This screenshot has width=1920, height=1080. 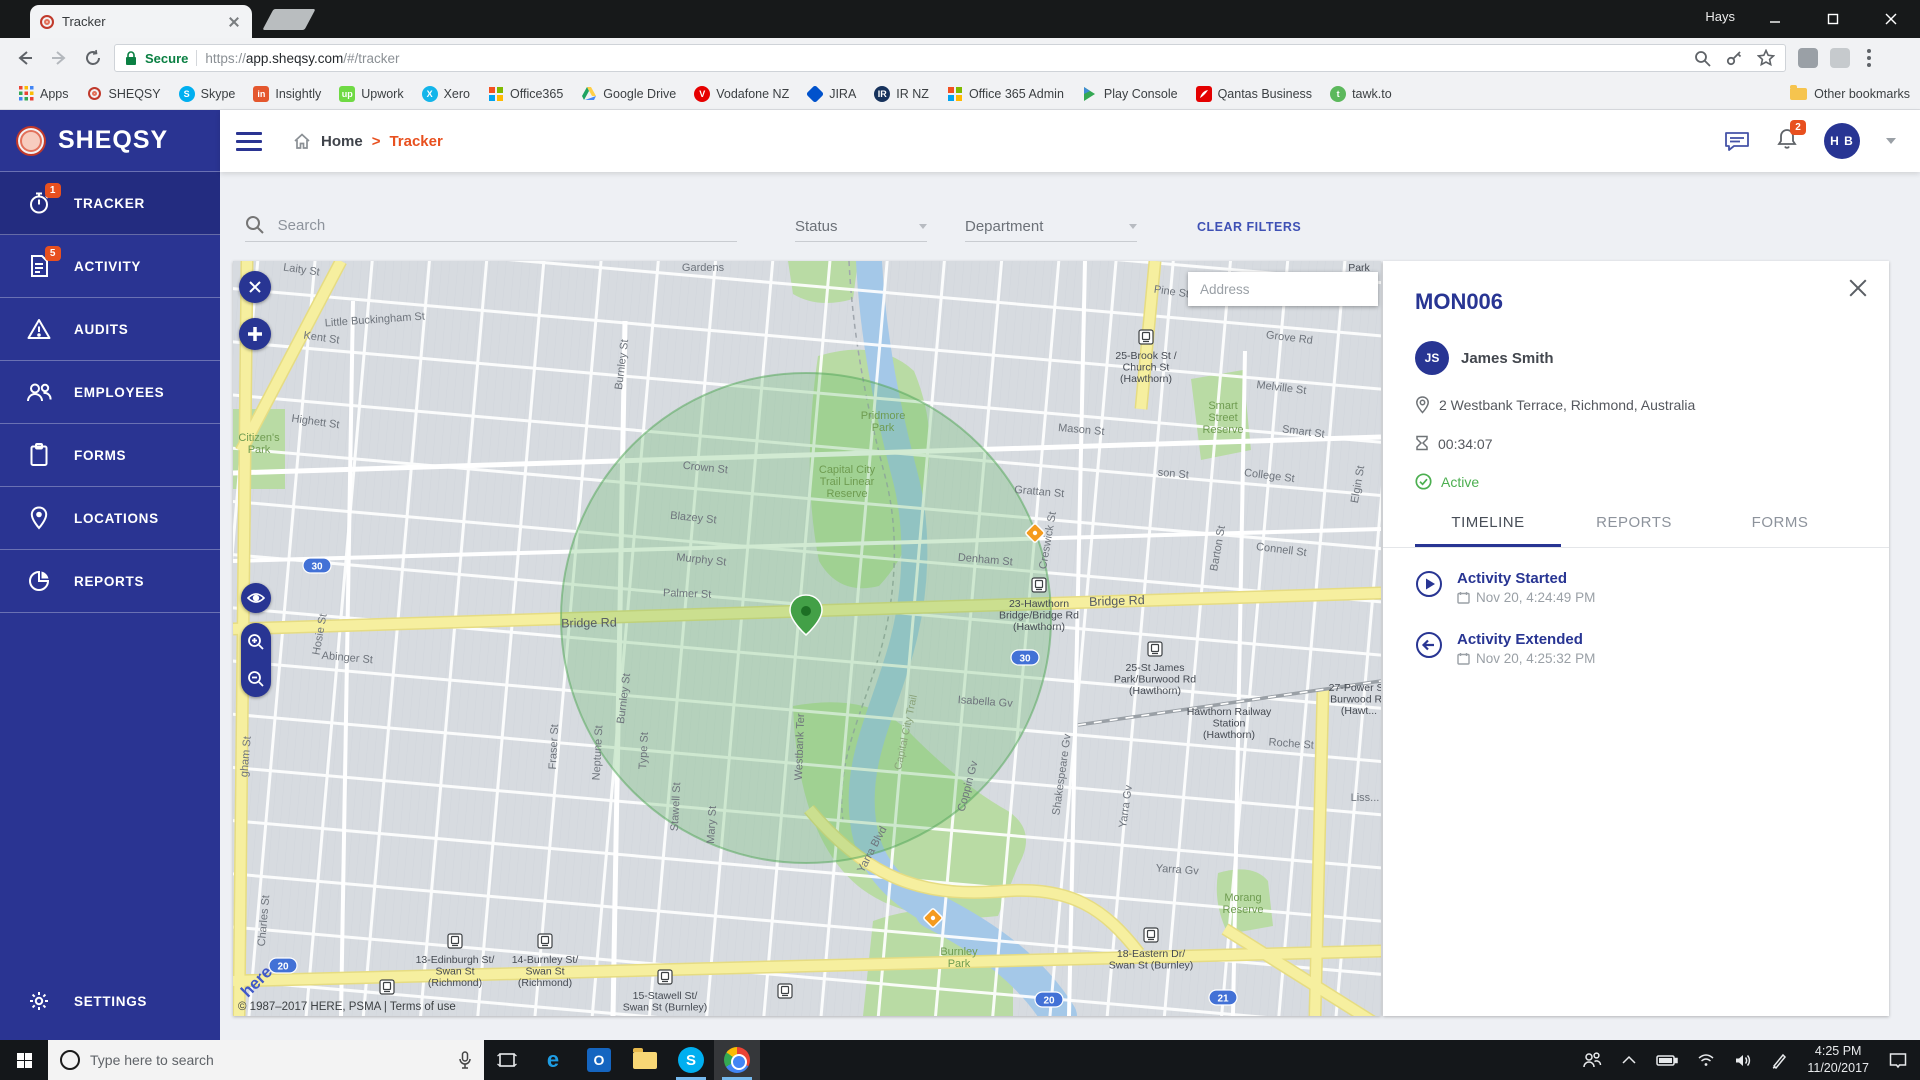 I want to click on edge-icon: e, so click(x=553, y=1059).